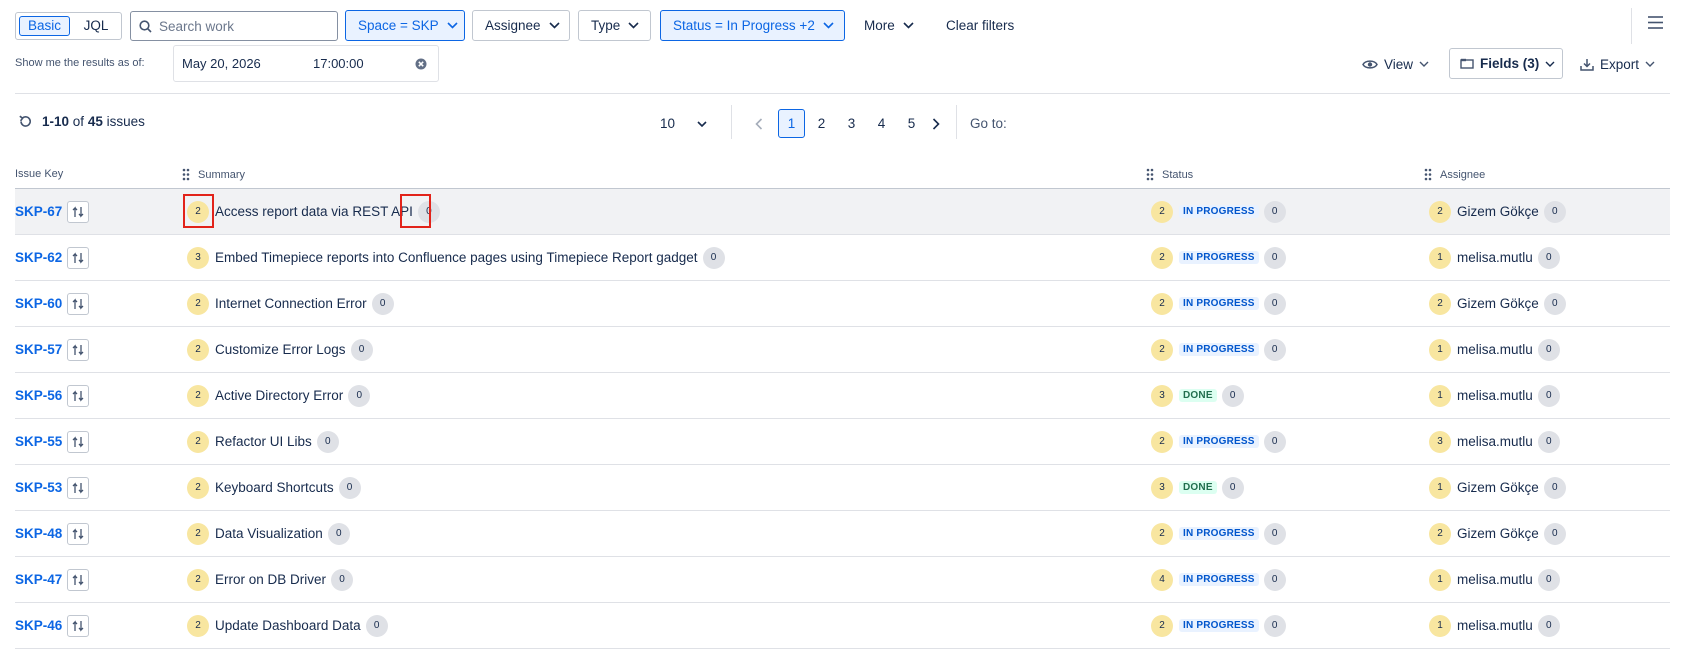 Image resolution: width=1686 pixels, height=652 pixels. What do you see at coordinates (44, 26) in the screenshot?
I see `basic-mode-button: Basic` at bounding box center [44, 26].